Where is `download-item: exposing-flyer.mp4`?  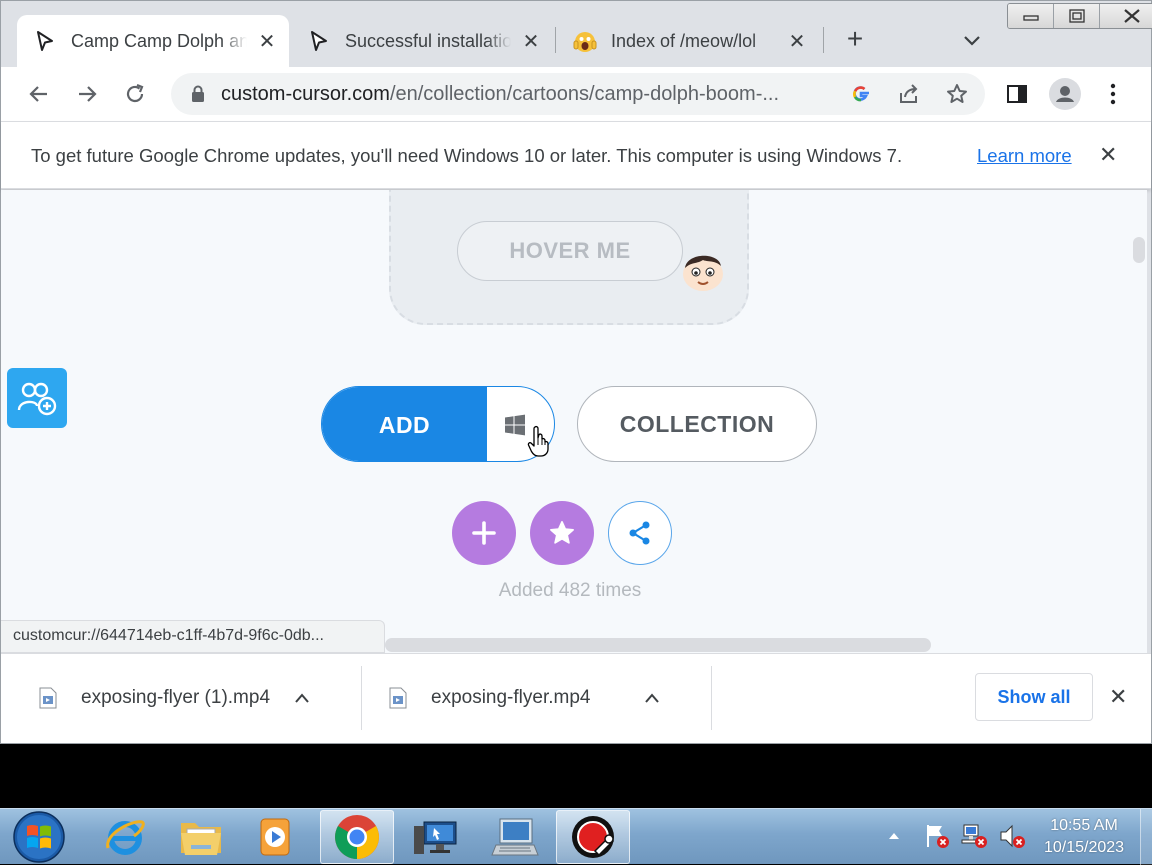 download-item: exposing-flyer.mp4 is located at coordinates (526, 698).